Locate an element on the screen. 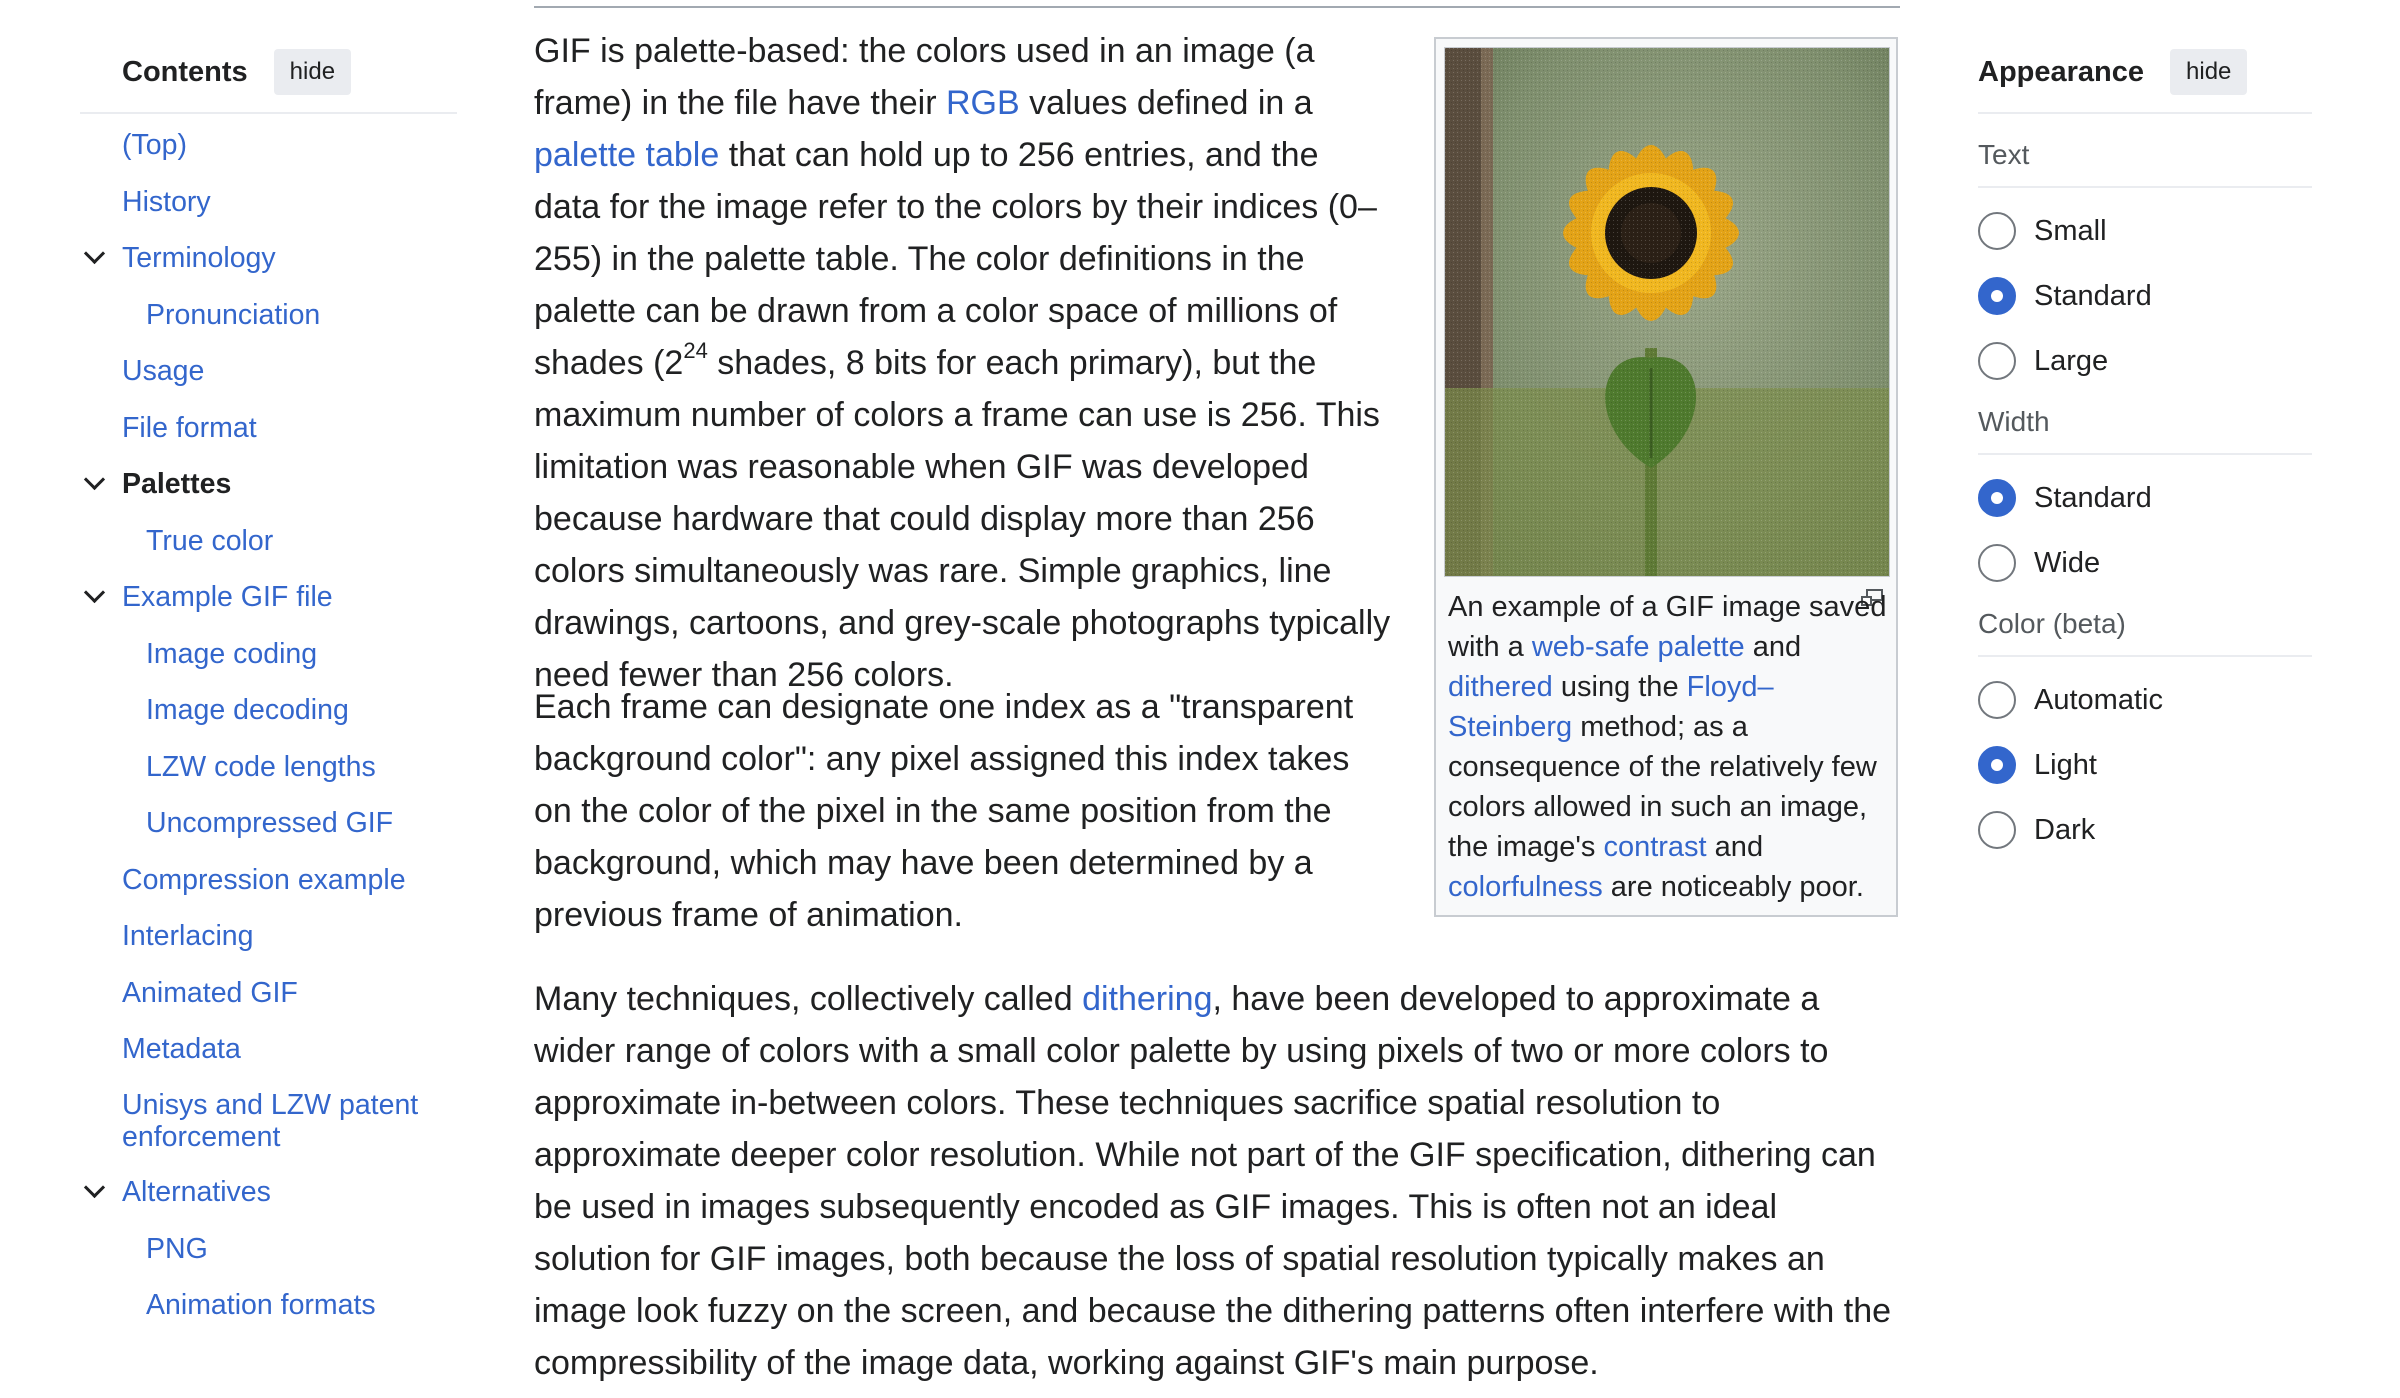 The height and width of the screenshot is (1398, 2400). group-label-text: Text is located at coordinates (2145, 163).